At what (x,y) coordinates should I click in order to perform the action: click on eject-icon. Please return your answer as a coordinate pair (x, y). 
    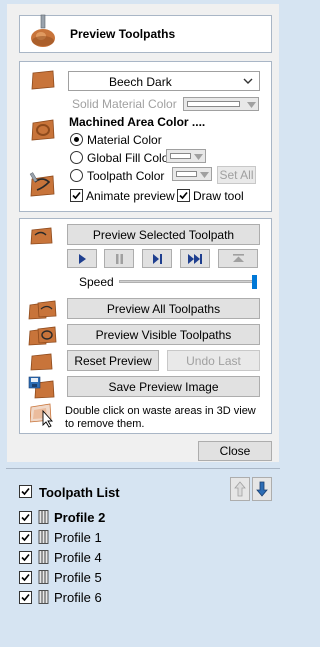
    Looking at the image, I should click on (238, 257).